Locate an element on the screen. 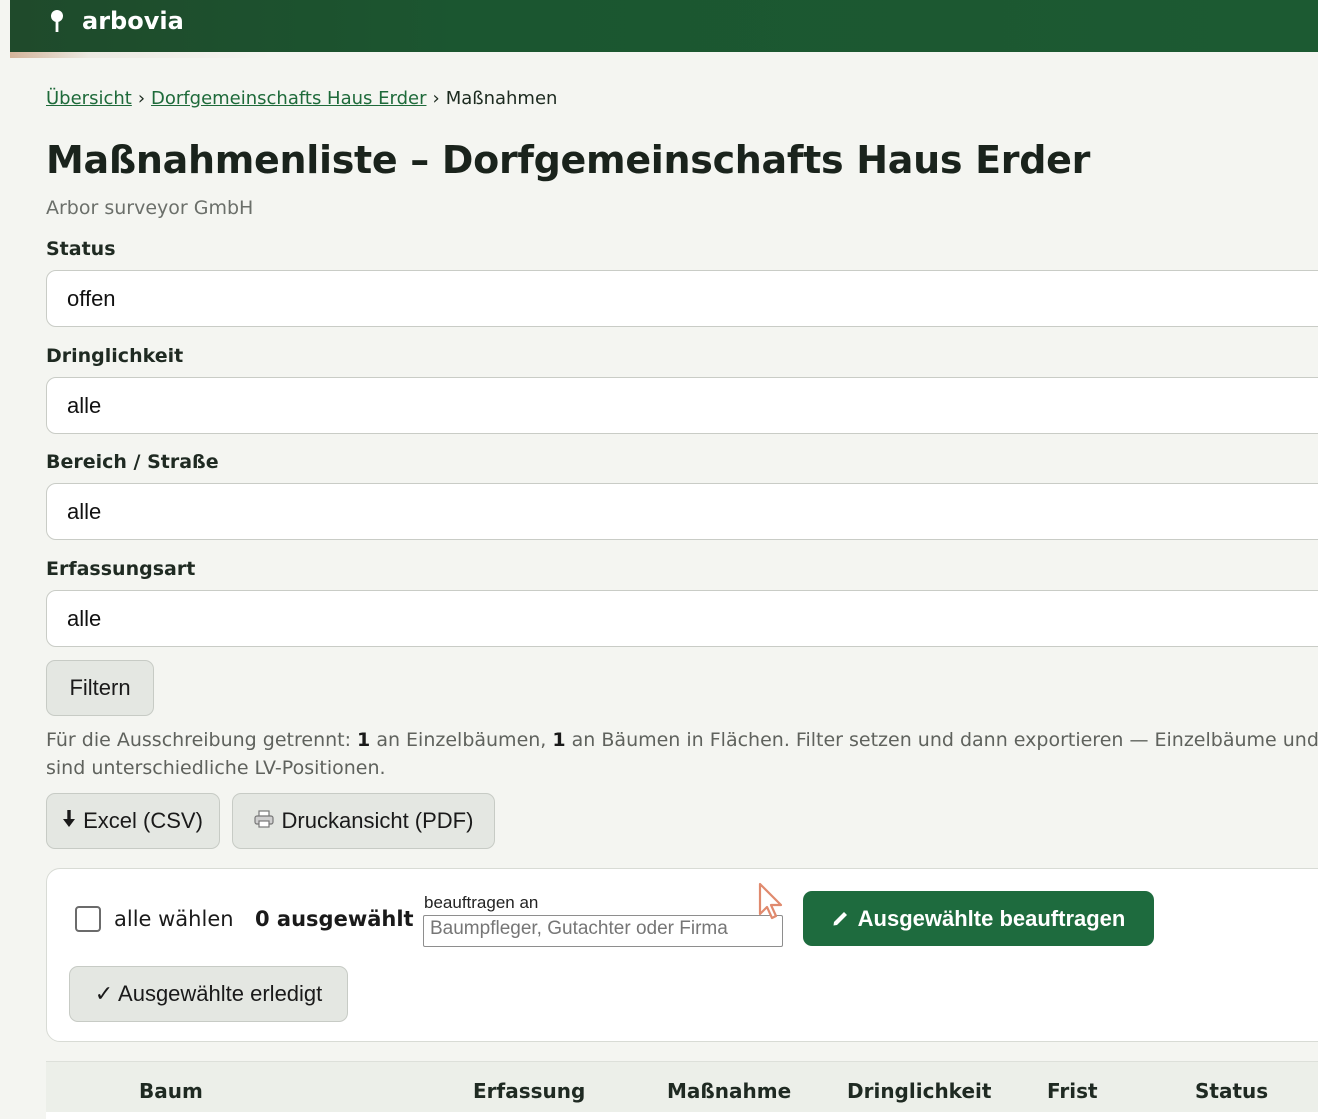 The image size is (1318, 1119). column-header-capture: Erfassung is located at coordinates (529, 1091).